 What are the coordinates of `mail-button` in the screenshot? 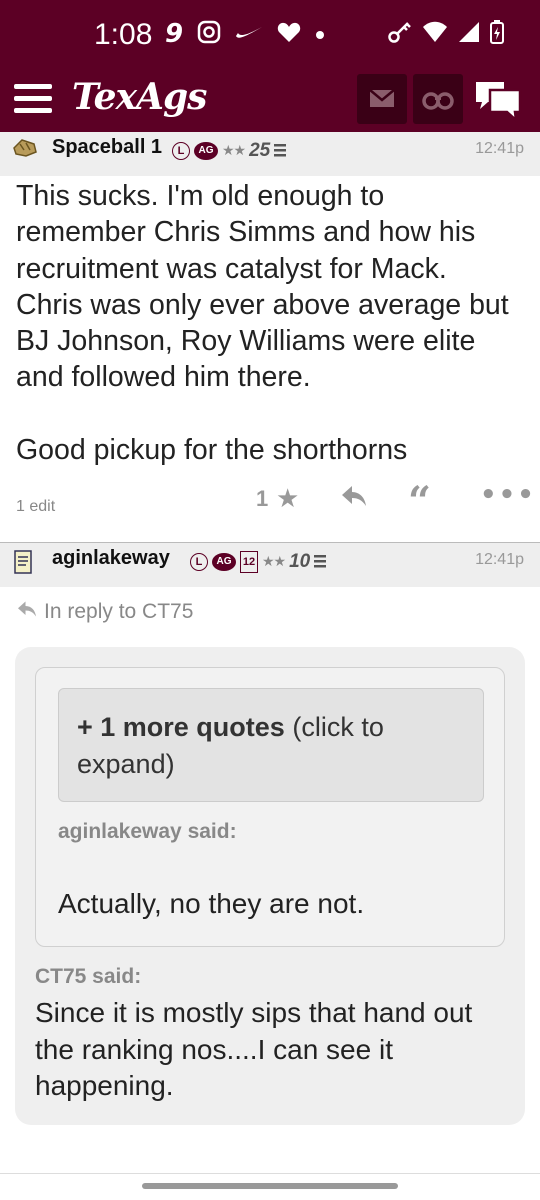 It's located at (382, 99).